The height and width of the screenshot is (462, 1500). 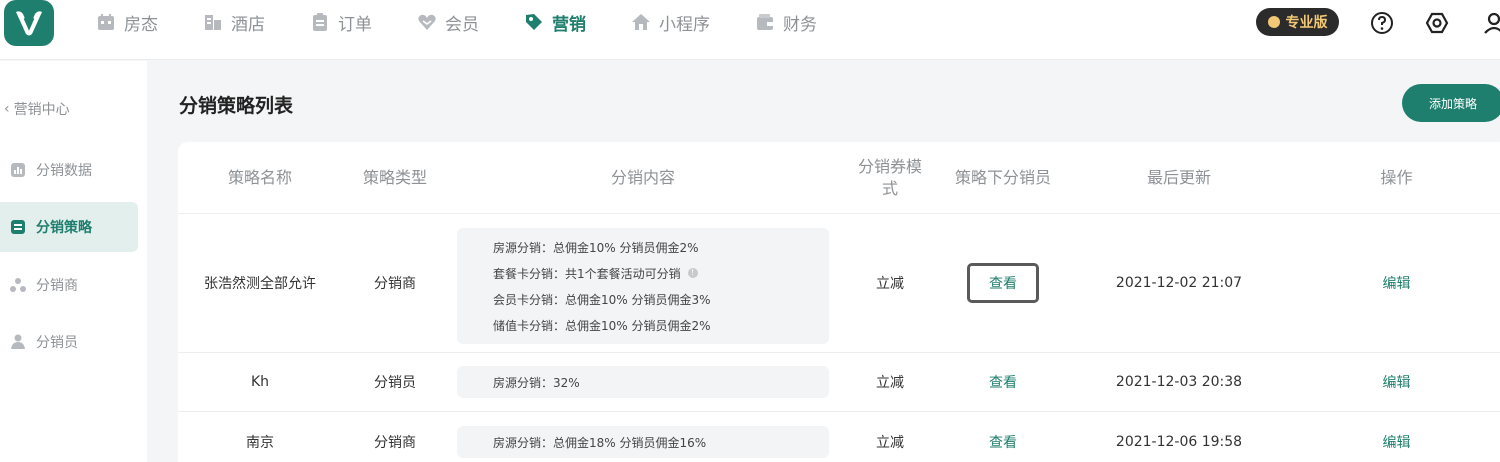 I want to click on content-line: 储值卡分销：总佣金10% 分销员佣金2%, so click(x=661, y=325).